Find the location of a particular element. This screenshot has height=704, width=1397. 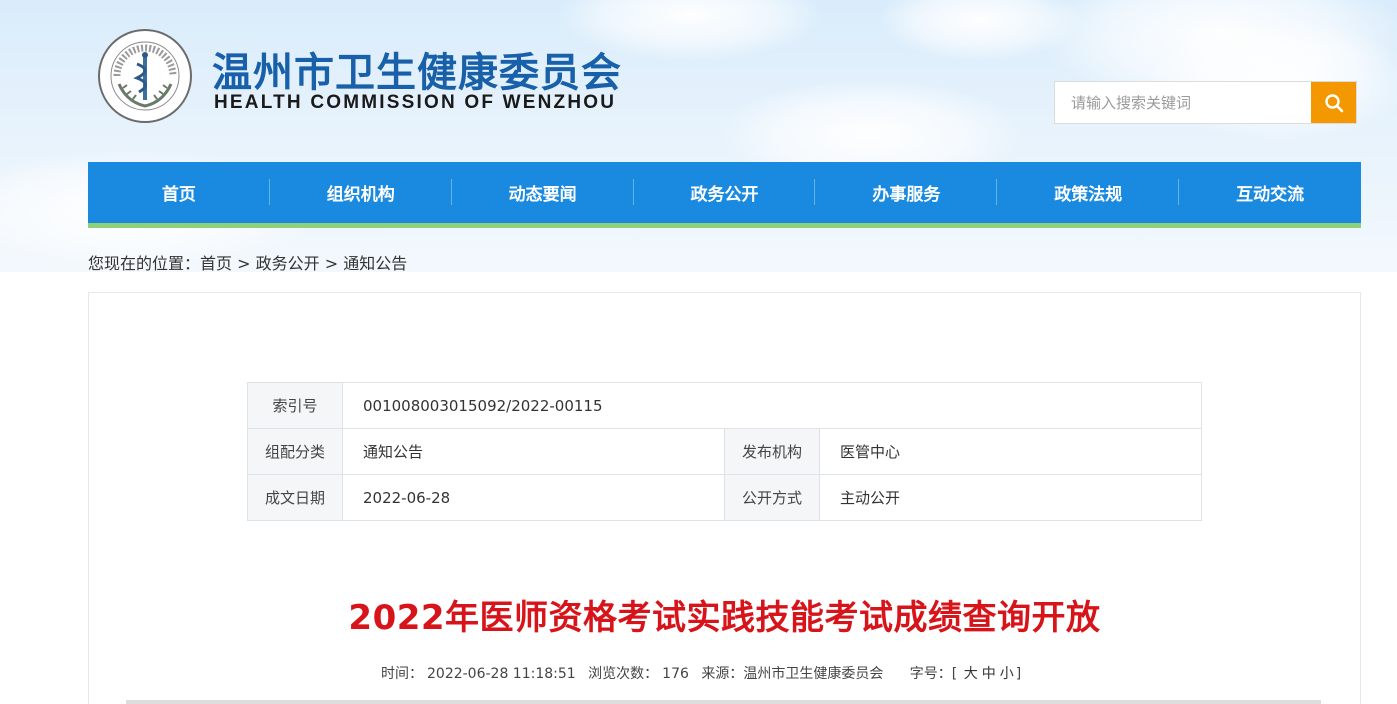

publisher-value: 医管中心 is located at coordinates (1010, 451).